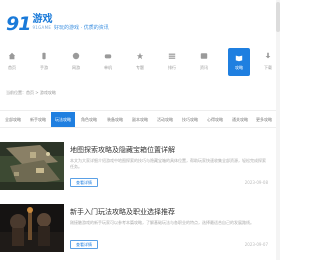  Describe the element at coordinates (239, 67) in the screenshot. I see `nav-label: 攻略` at that location.